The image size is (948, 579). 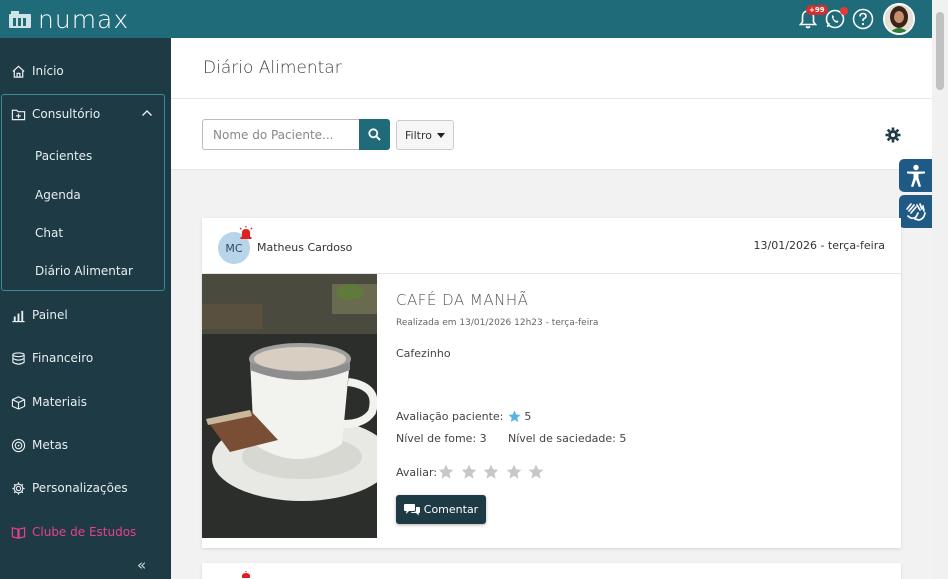 What do you see at coordinates (940, 51) in the screenshot?
I see `scrollbar-thumb` at bounding box center [940, 51].